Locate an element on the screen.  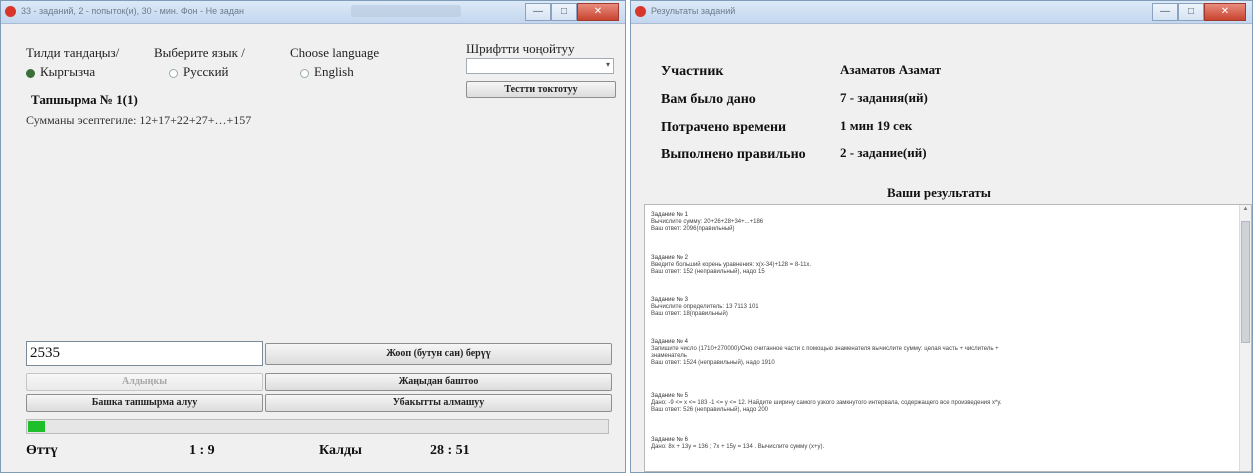
stop-test-button: Тестти токтотуу is located at coordinates (541, 89).